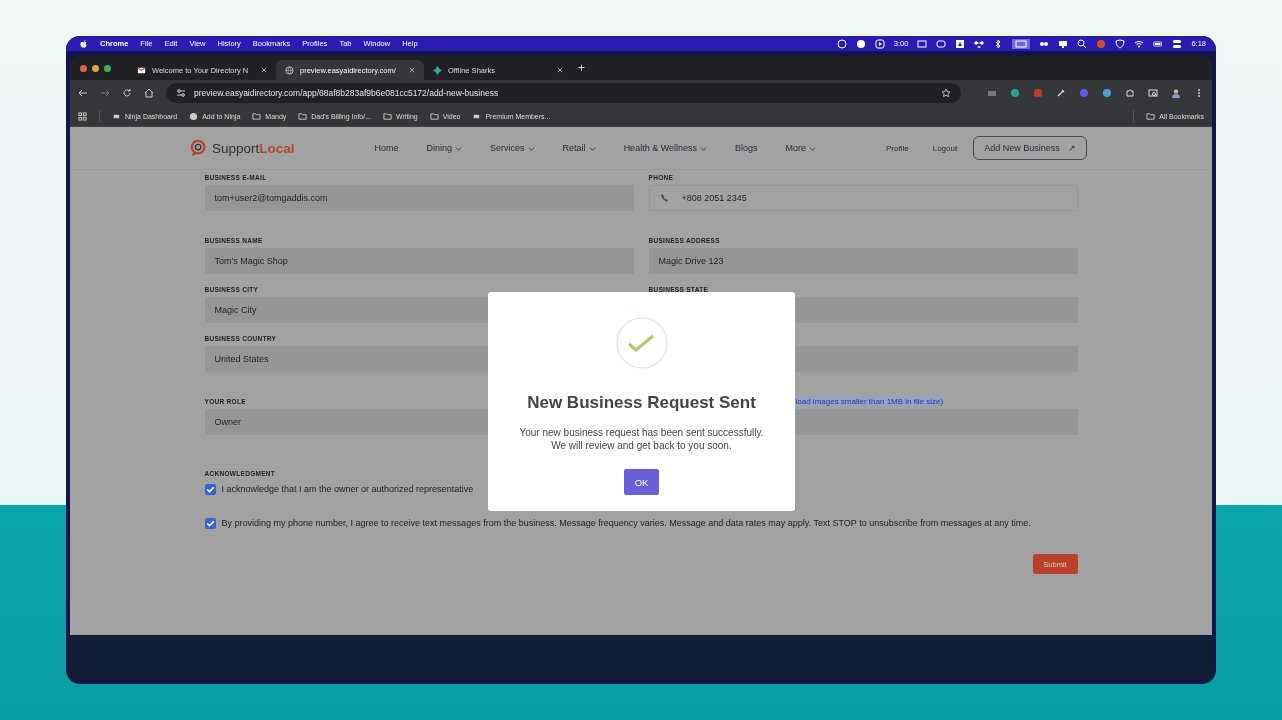 The height and width of the screenshot is (720, 1282). I want to click on checkmark-icon, so click(641, 343).